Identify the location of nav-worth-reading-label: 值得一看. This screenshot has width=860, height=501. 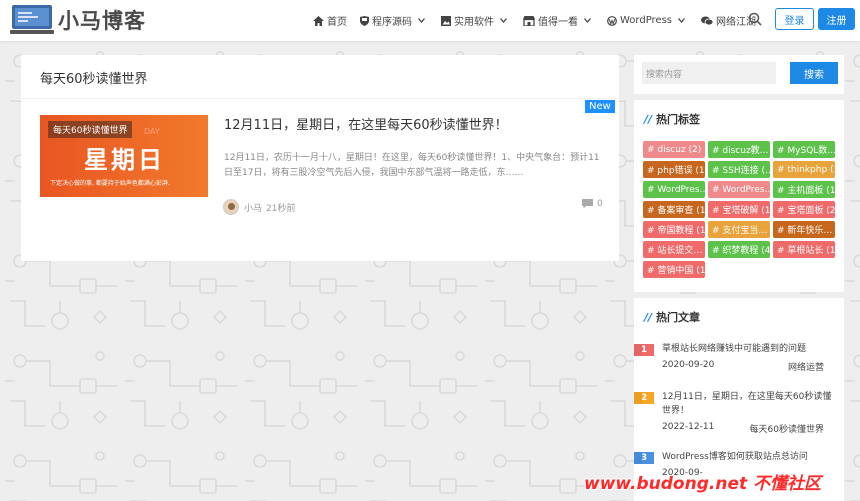
(558, 22).